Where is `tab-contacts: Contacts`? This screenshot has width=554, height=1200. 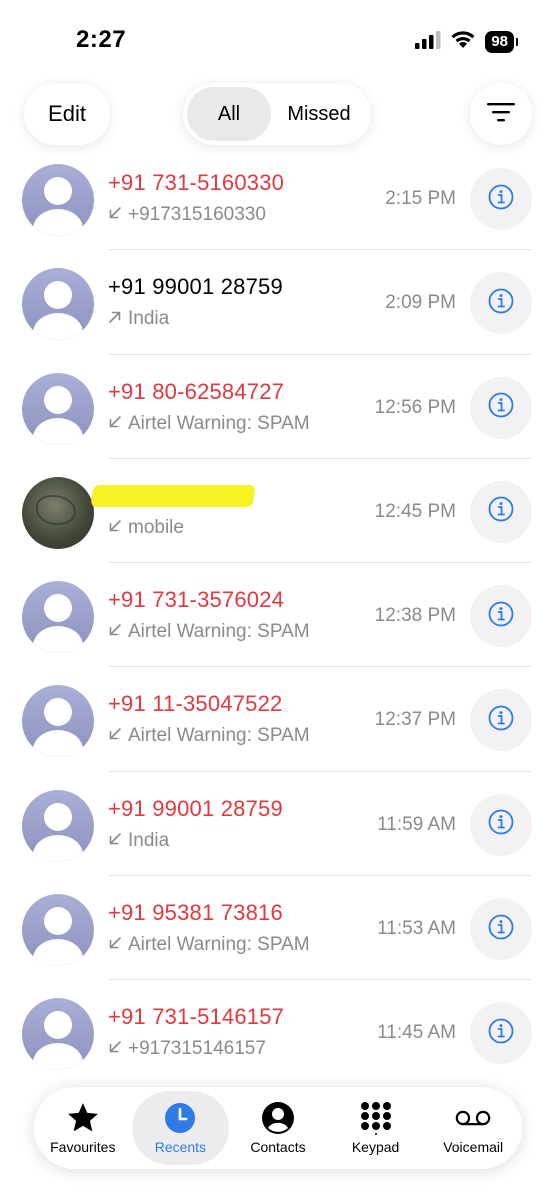 tab-contacts: Contacts is located at coordinates (278, 1128).